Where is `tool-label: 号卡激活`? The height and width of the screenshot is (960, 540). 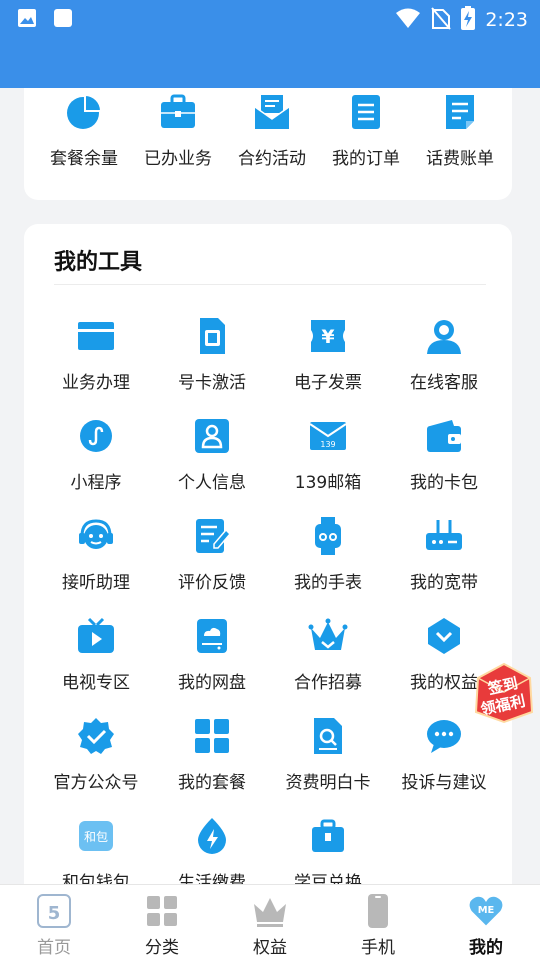
tool-label: 号卡激活 is located at coordinates (212, 383).